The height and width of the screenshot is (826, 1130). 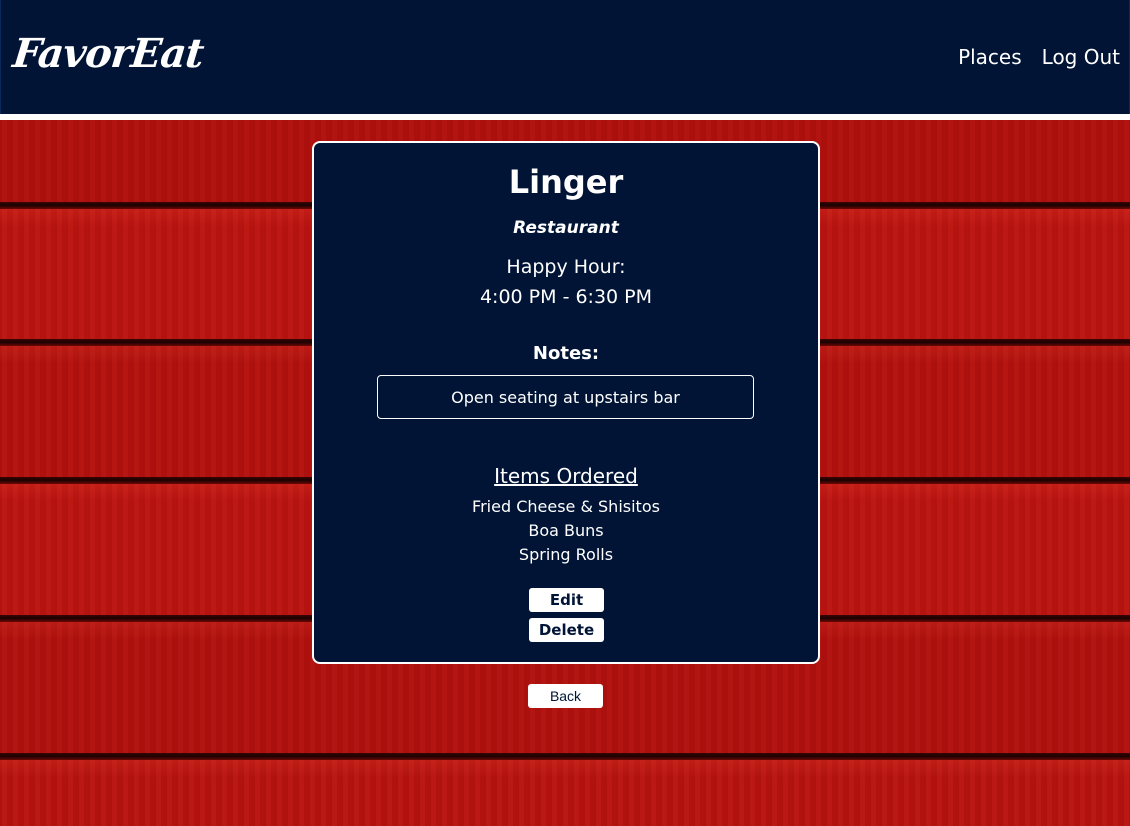 What do you see at coordinates (565, 769) in the screenshot?
I see `plank-highlight` at bounding box center [565, 769].